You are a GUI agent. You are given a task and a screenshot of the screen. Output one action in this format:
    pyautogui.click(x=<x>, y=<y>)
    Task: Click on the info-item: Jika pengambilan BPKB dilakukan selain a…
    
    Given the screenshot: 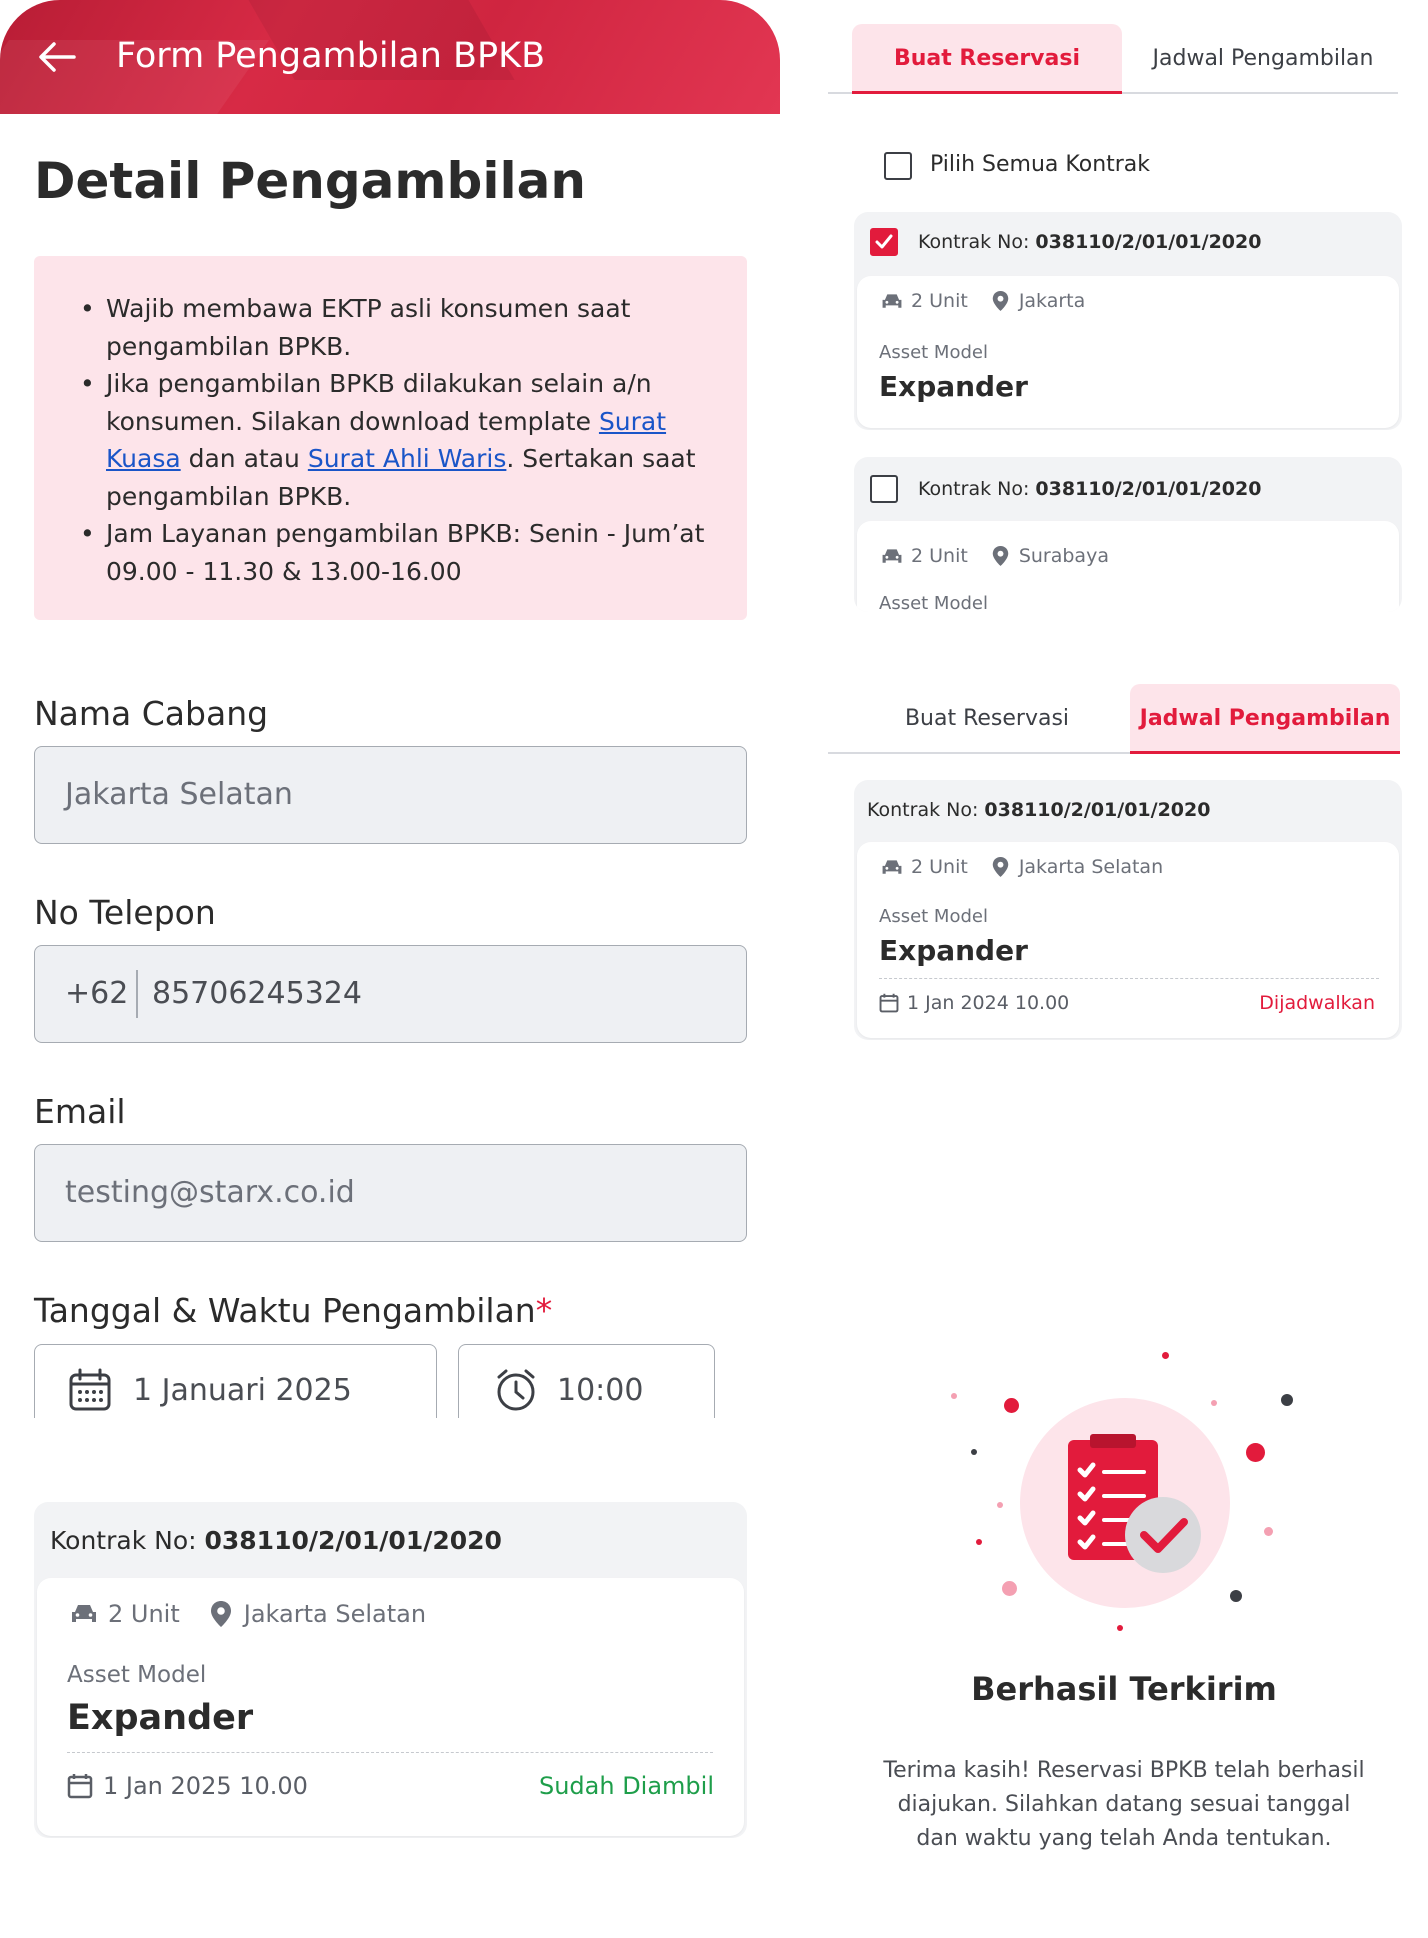 What is the action you would take?
    pyautogui.click(x=393, y=440)
    